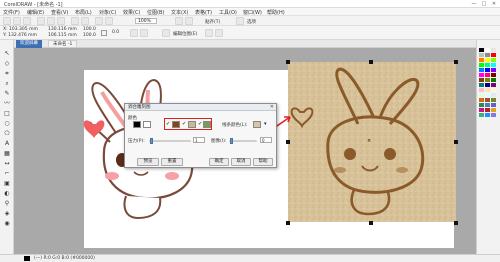 The width and height of the screenshot is (500, 262). I want to click on rectangle-tool-icon: □, so click(7, 113).